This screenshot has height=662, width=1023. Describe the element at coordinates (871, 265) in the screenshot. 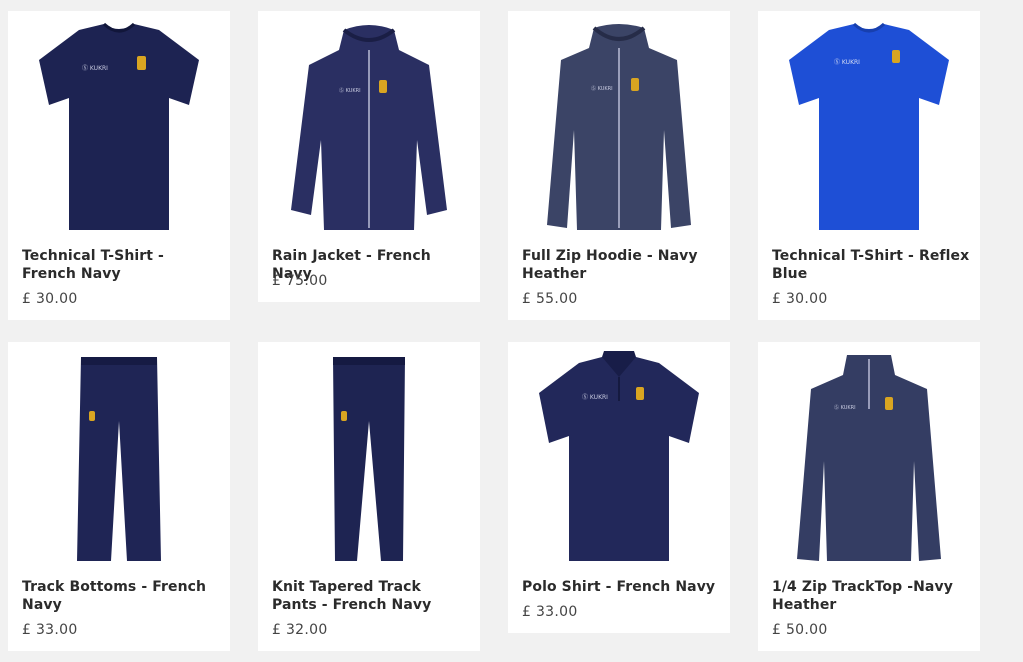

I see `product-title: Technical T-Shirt - Reflex Blue` at that location.